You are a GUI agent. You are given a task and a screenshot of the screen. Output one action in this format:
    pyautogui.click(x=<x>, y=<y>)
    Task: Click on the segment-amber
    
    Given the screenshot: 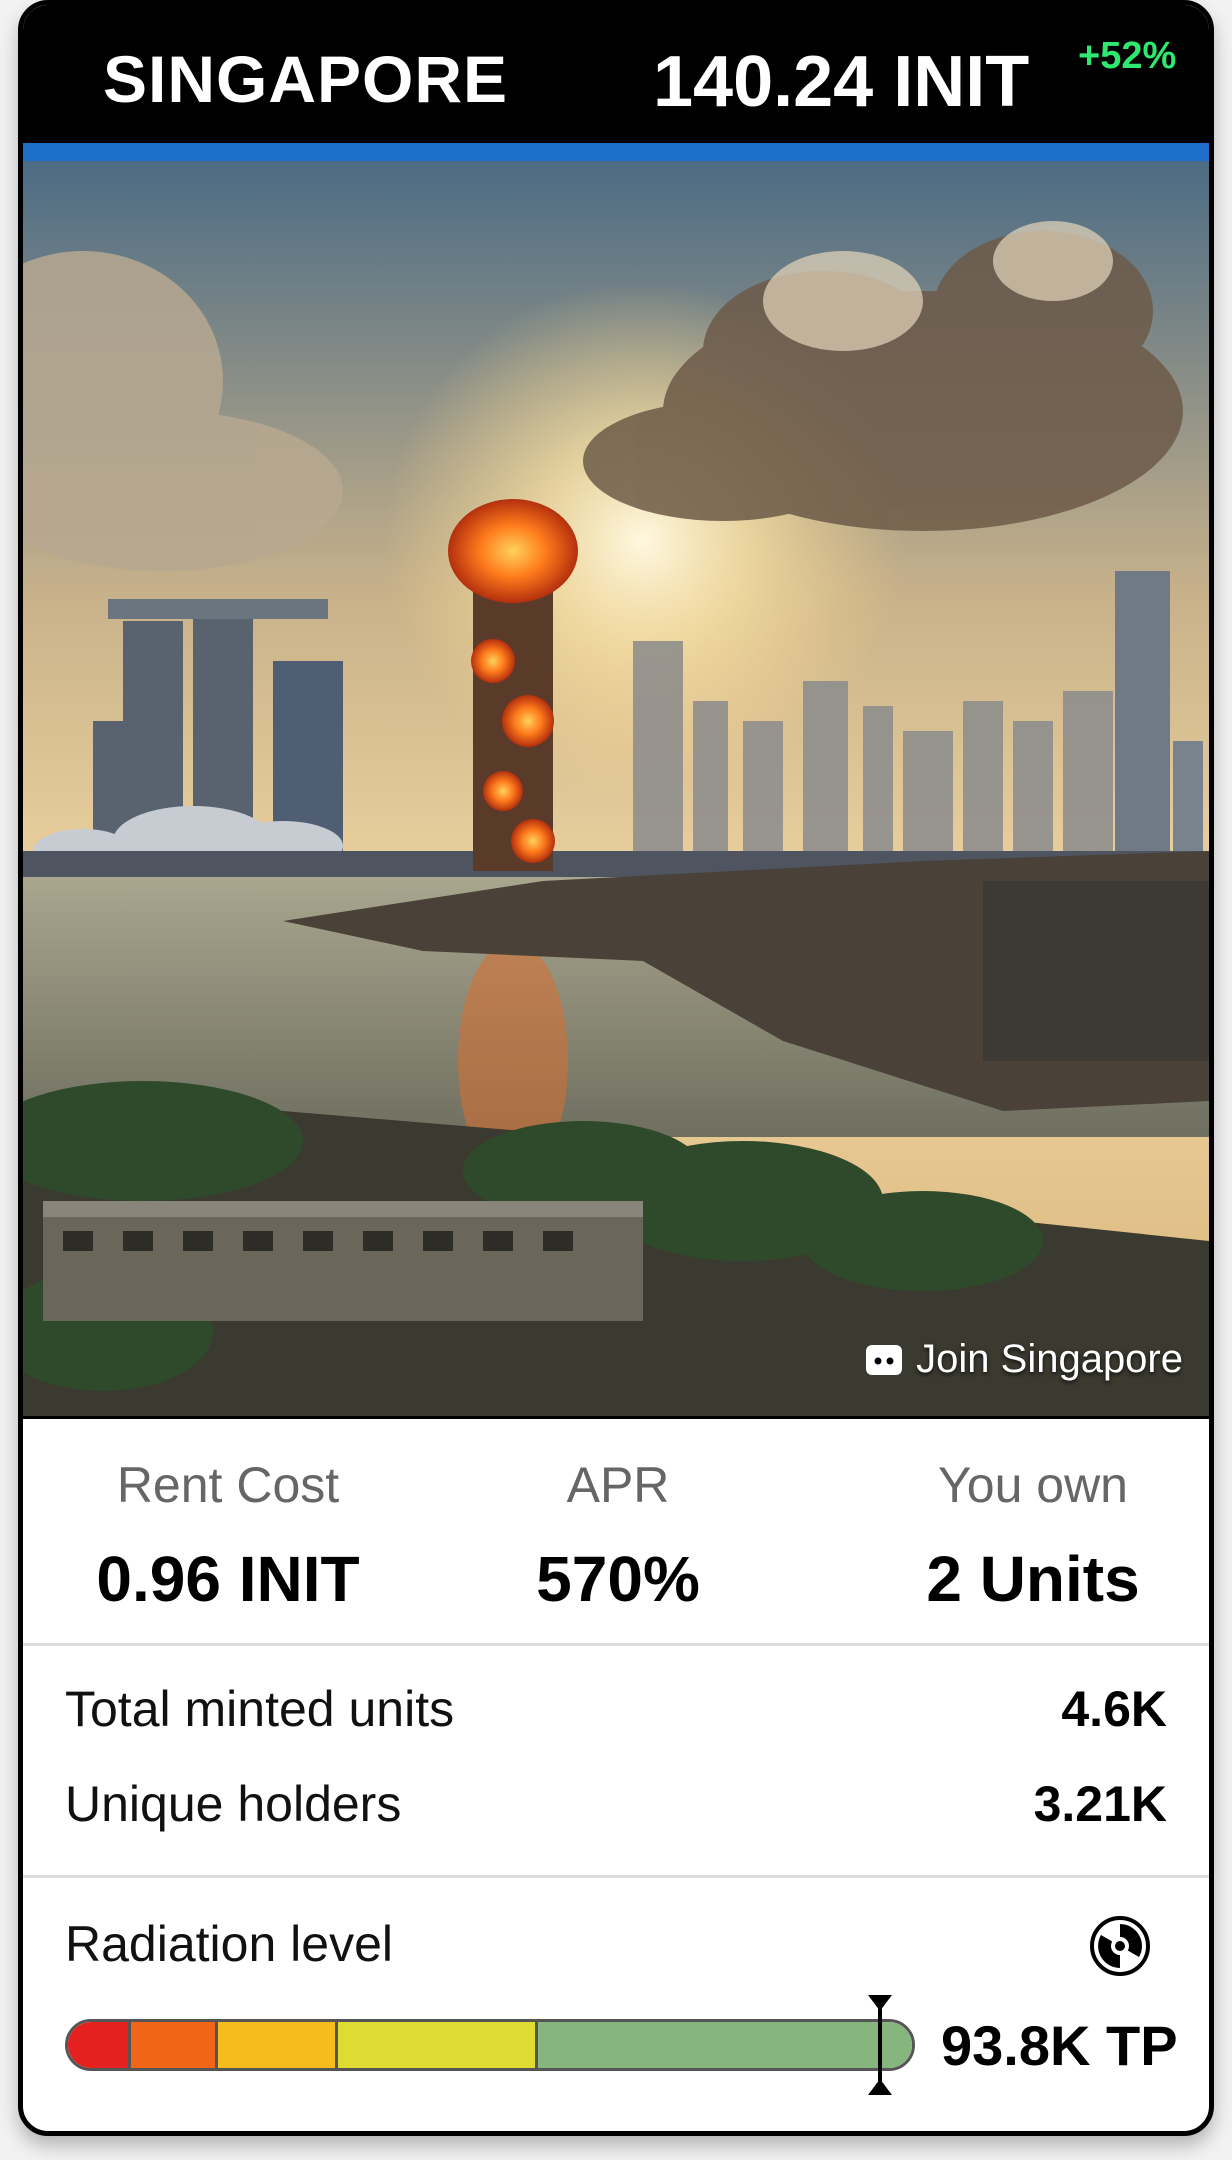 What is the action you would take?
    pyautogui.click(x=278, y=2045)
    